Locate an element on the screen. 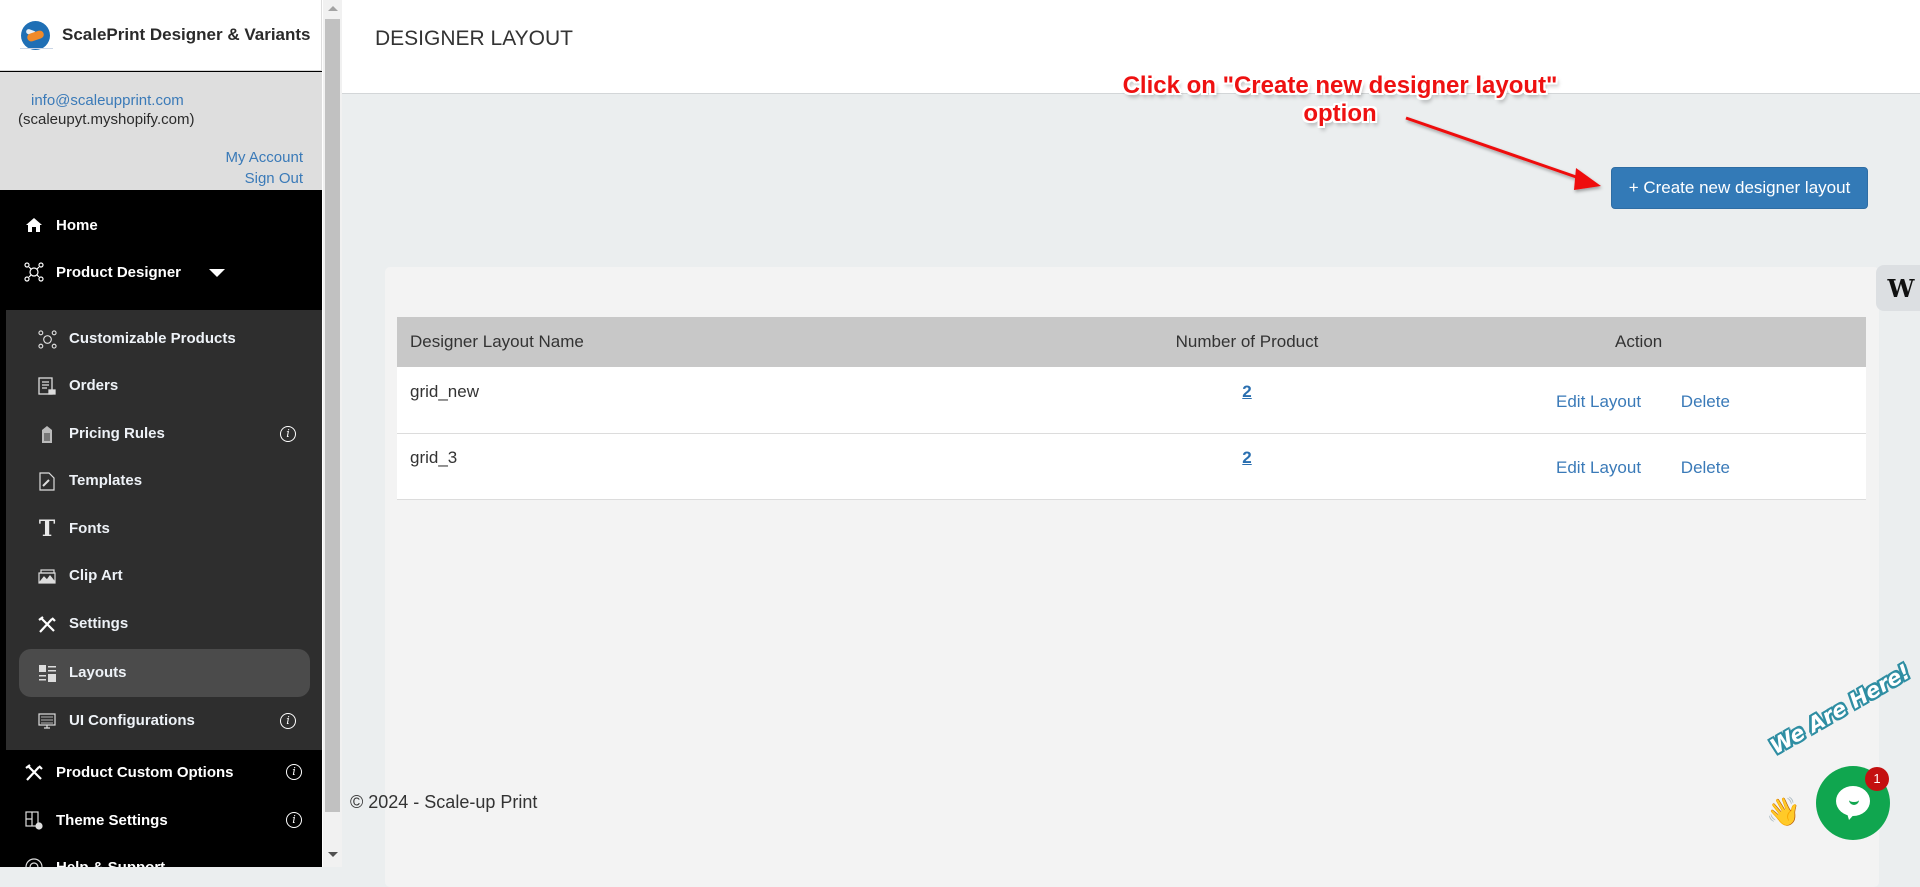 The image size is (1920, 887). scroll-up-arrow-icon is located at coordinates (333, 8).